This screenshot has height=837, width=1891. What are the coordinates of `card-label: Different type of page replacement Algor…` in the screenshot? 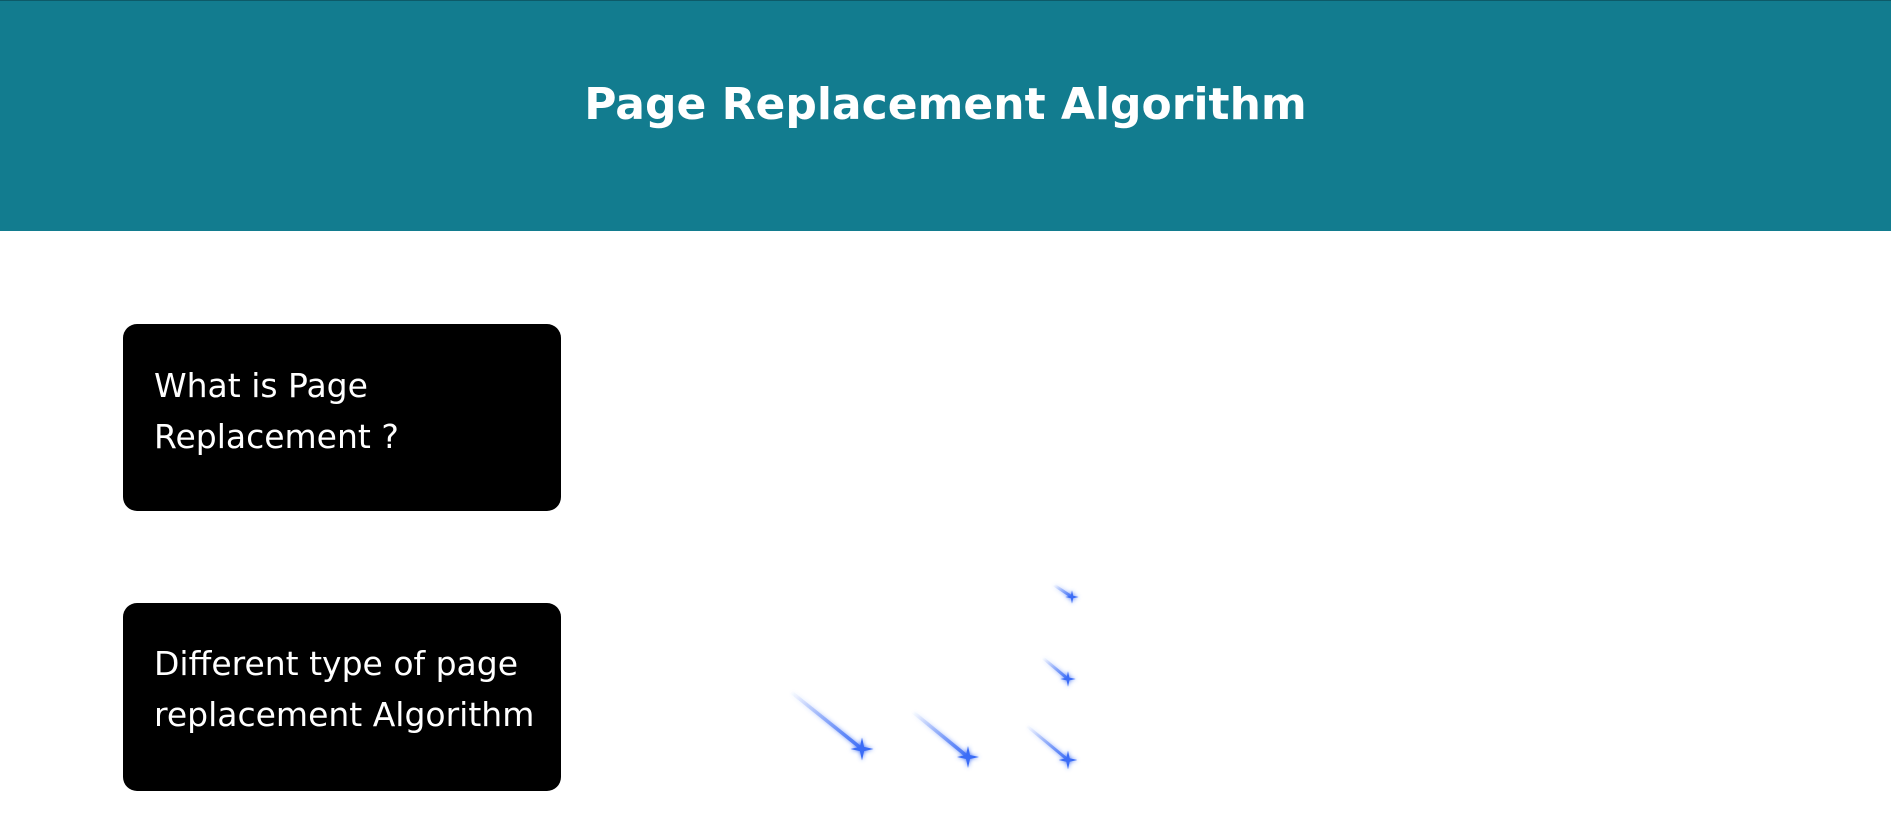 It's located at (344, 689).